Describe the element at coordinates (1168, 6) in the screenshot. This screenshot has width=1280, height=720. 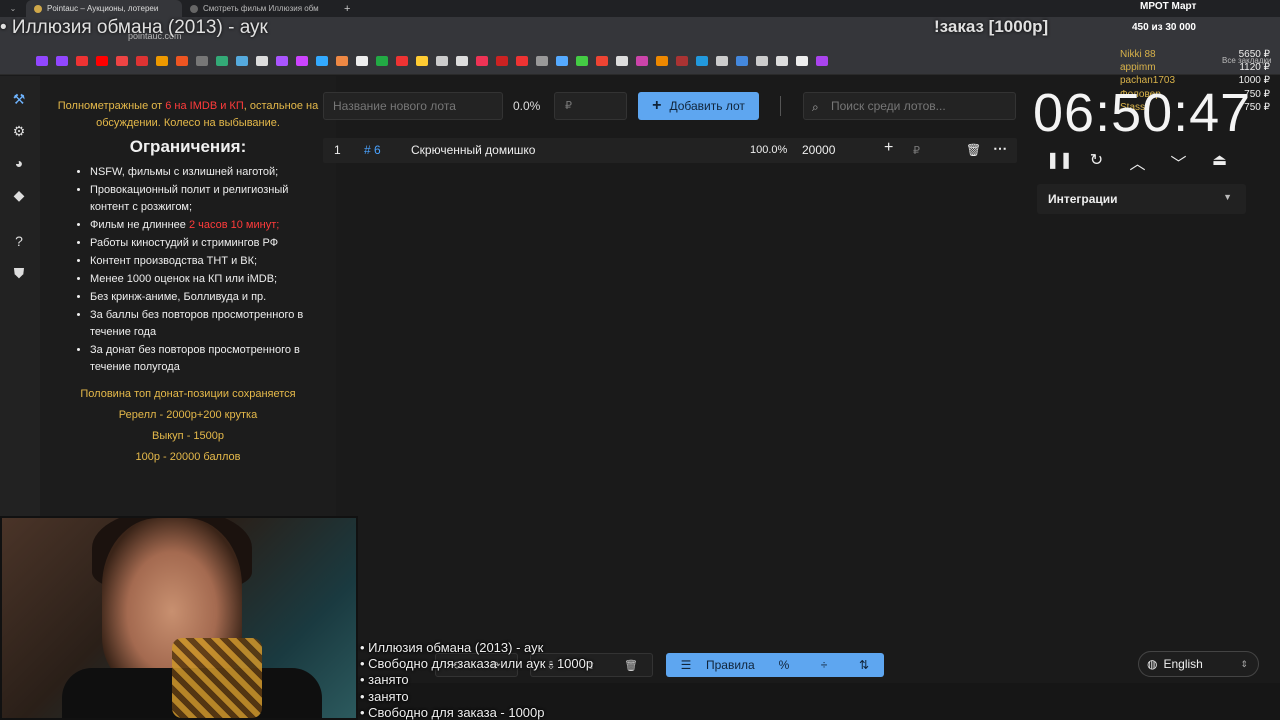
I see `mrot-title: МРОТ Март` at that location.